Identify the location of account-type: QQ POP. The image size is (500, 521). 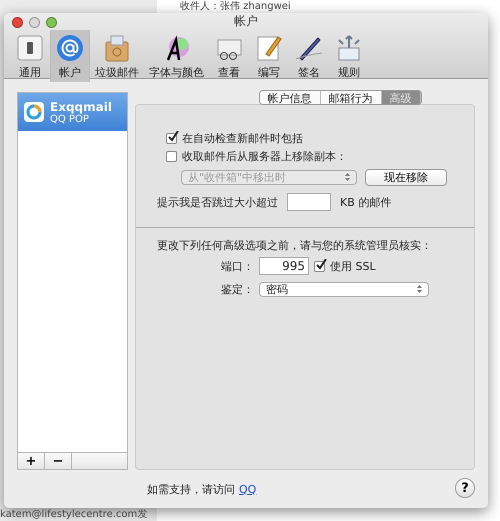
(70, 119).